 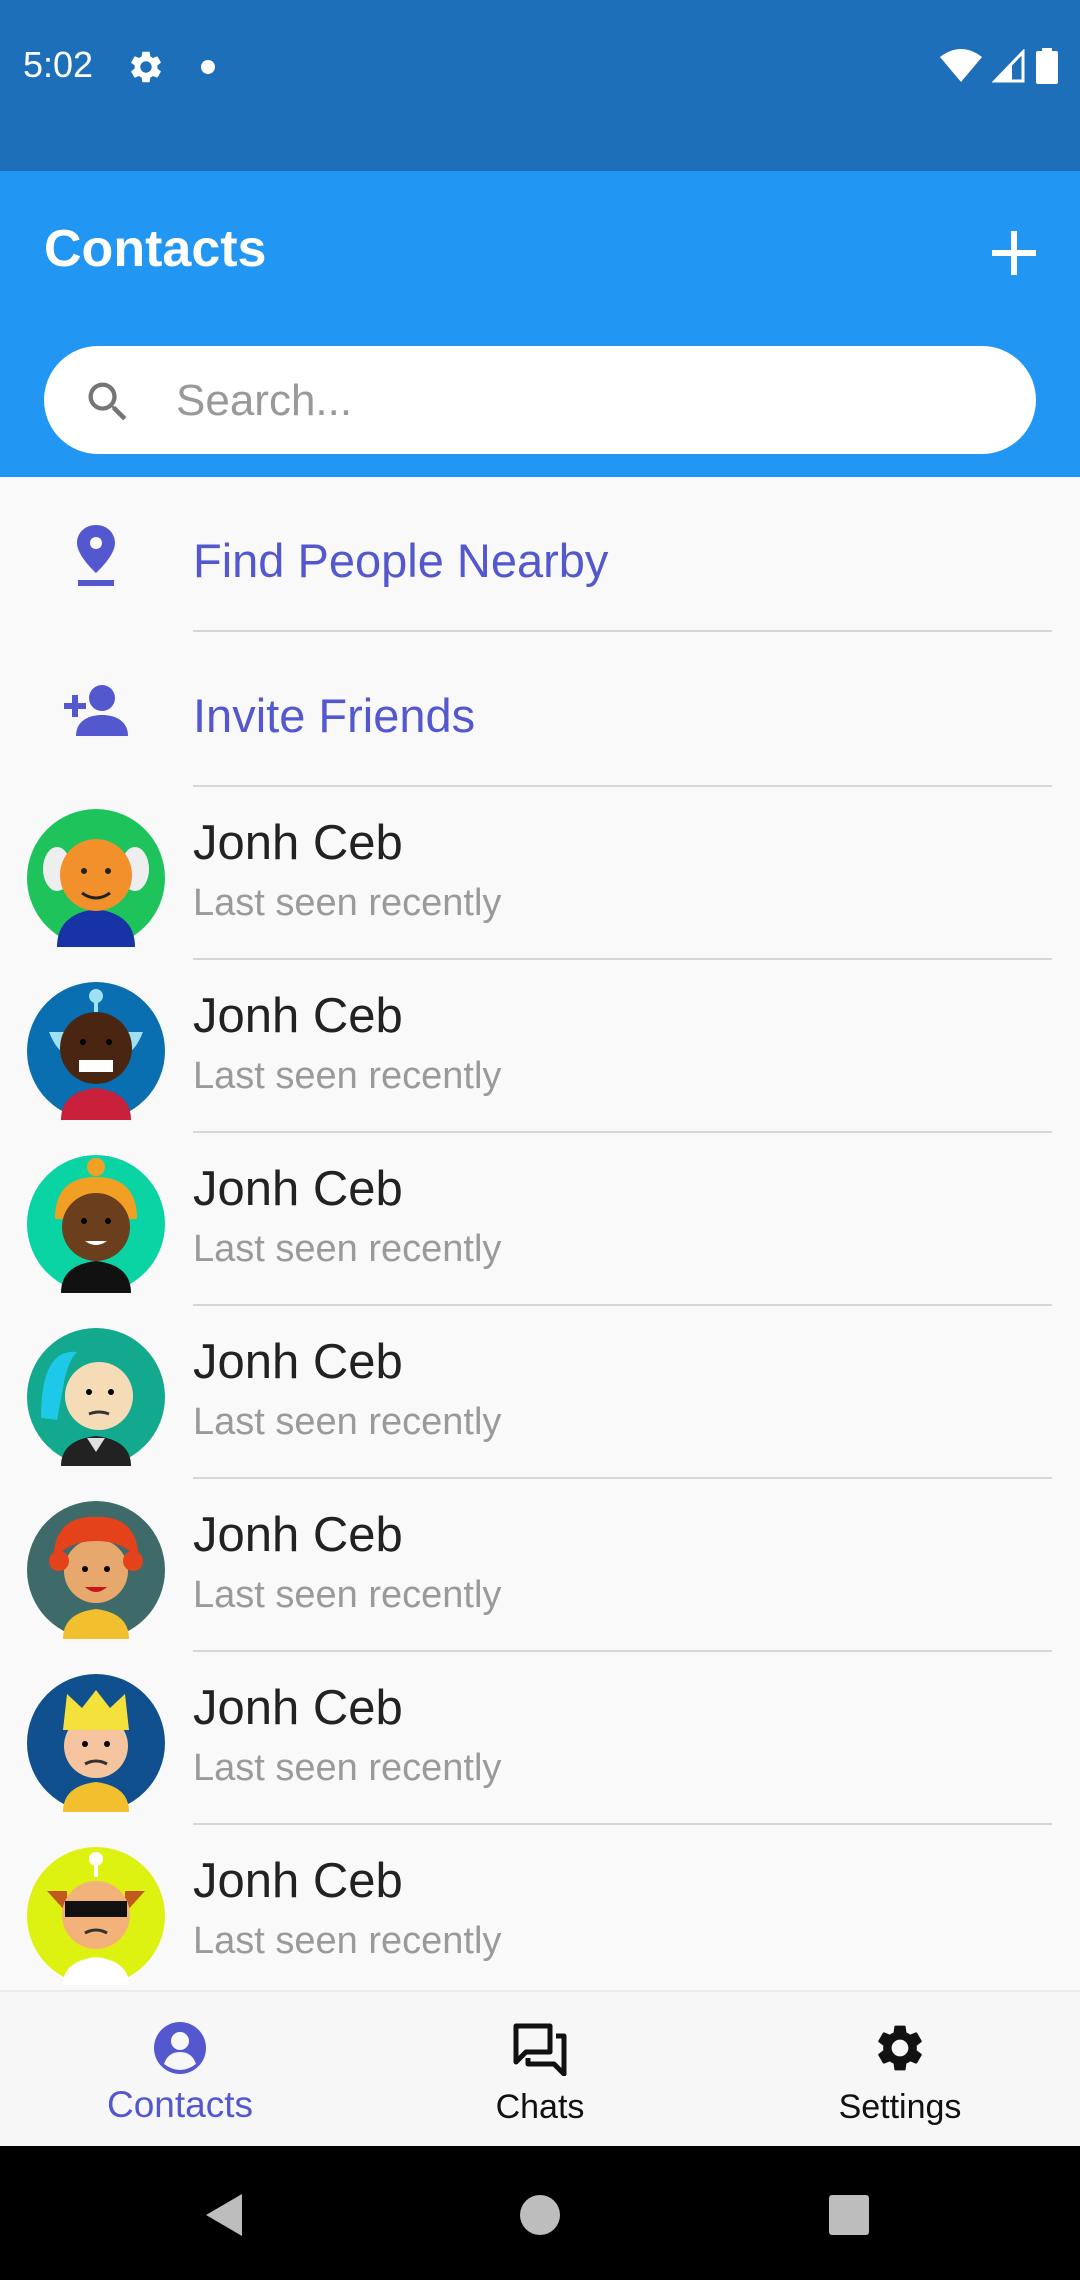 I want to click on search-input, so click(x=586, y=401).